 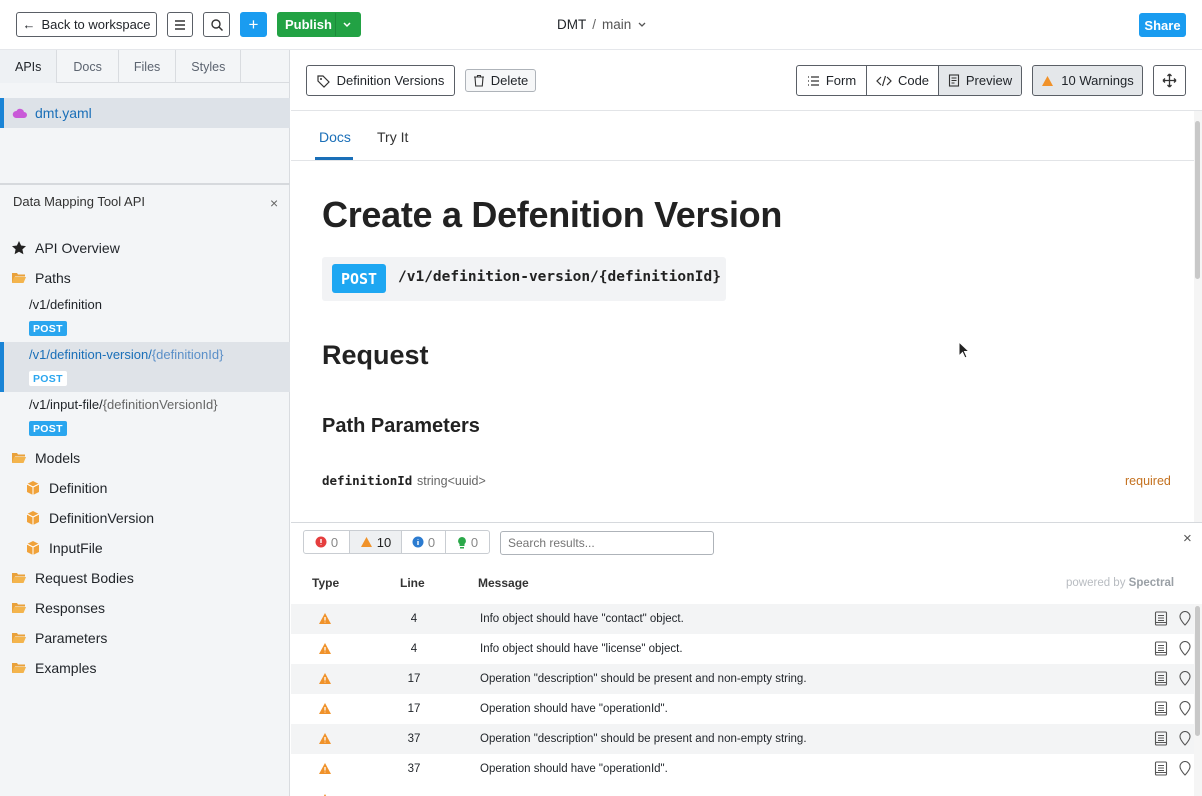 I want to click on tab-apis: APIs, so click(x=29, y=66).